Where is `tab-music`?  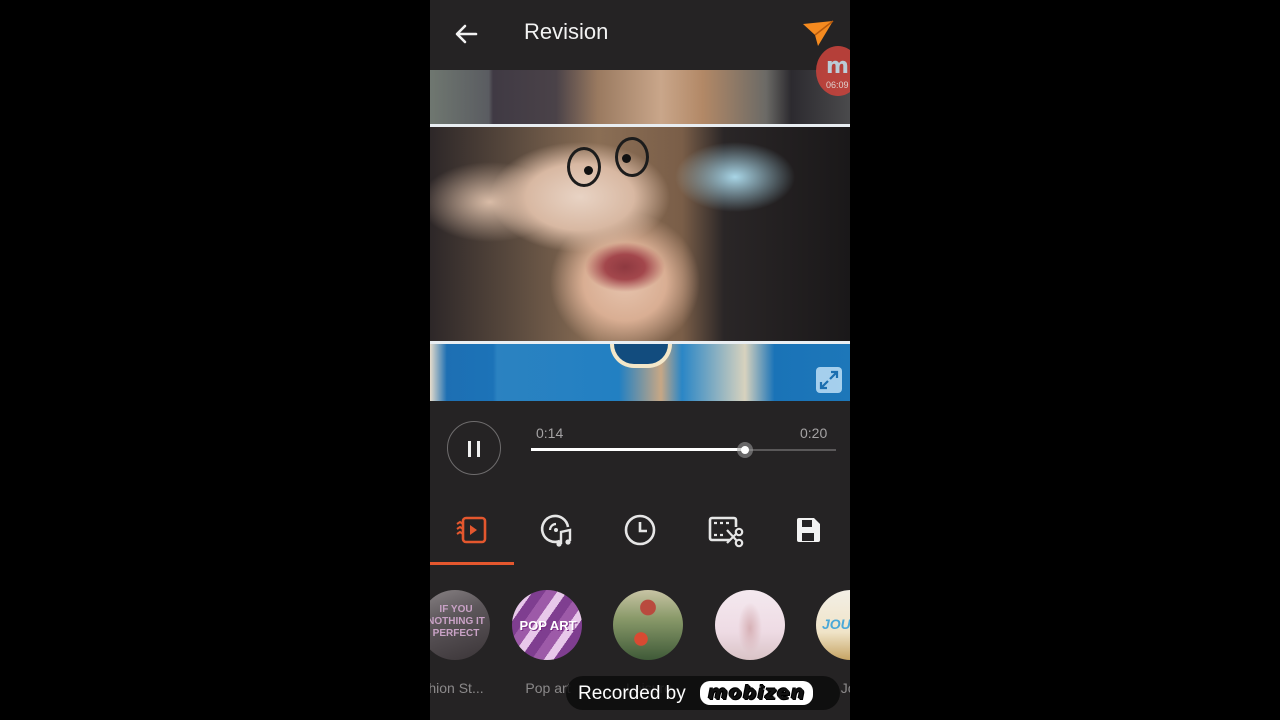 tab-music is located at coordinates (556, 531).